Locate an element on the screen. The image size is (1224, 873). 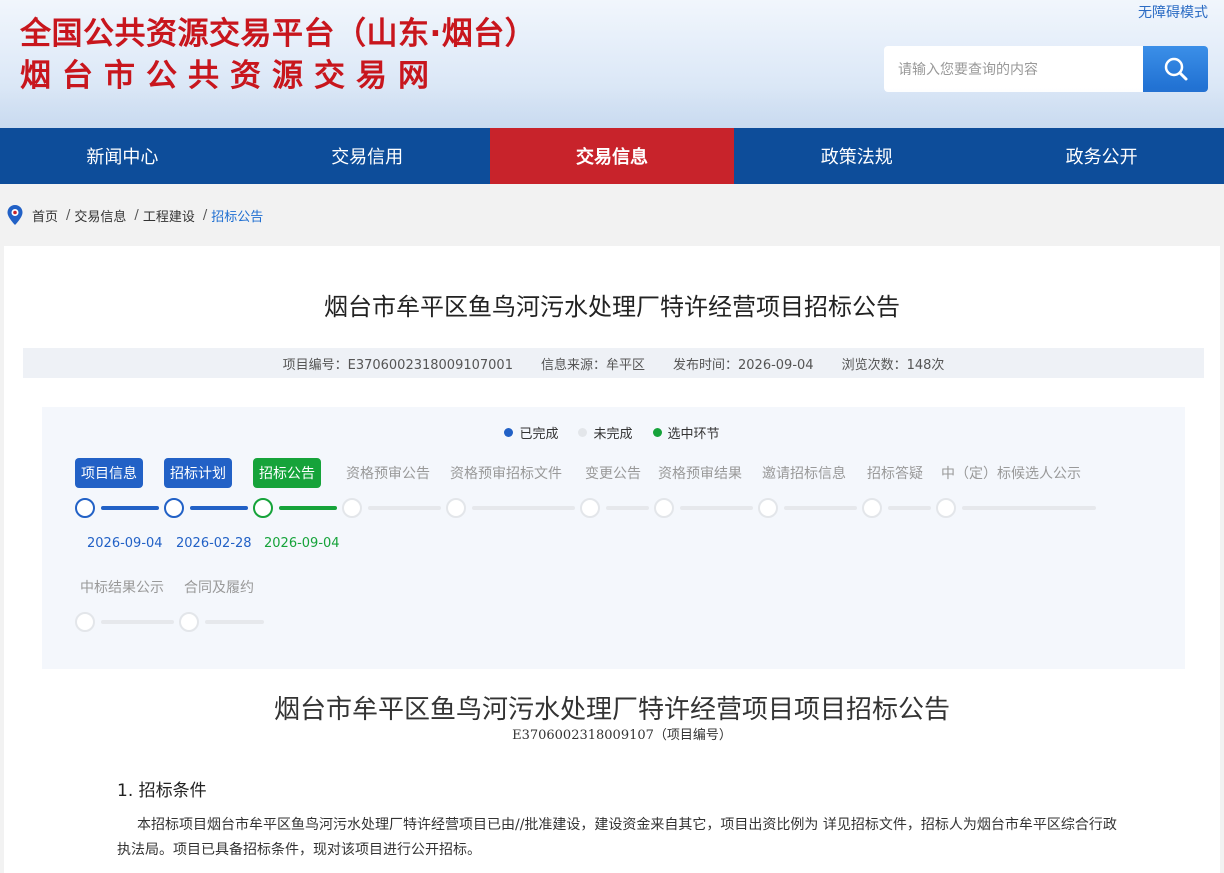
legend-dot-selected is located at coordinates (657, 432).